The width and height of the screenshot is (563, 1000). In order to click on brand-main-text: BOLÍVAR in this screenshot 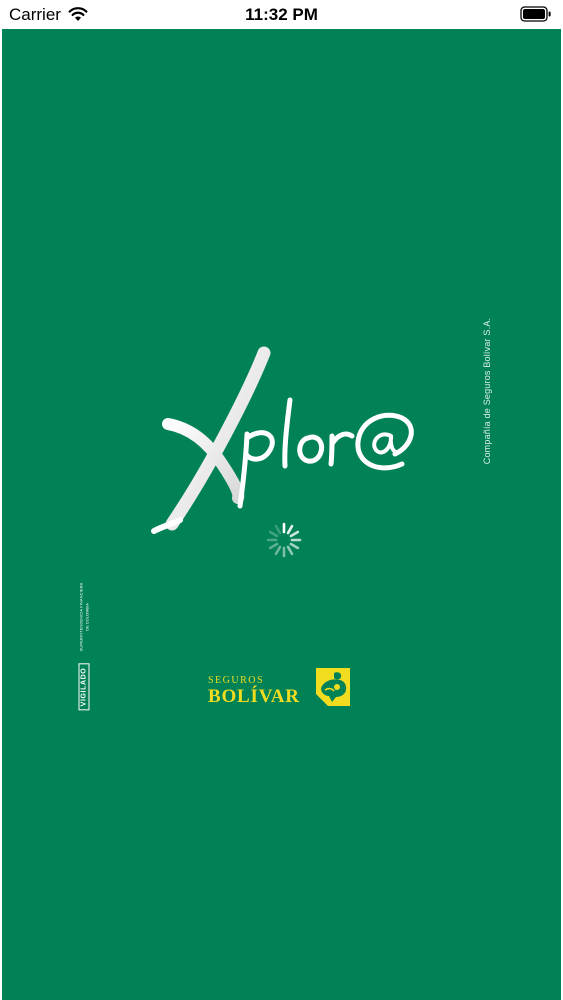, I will do `click(254, 696)`.